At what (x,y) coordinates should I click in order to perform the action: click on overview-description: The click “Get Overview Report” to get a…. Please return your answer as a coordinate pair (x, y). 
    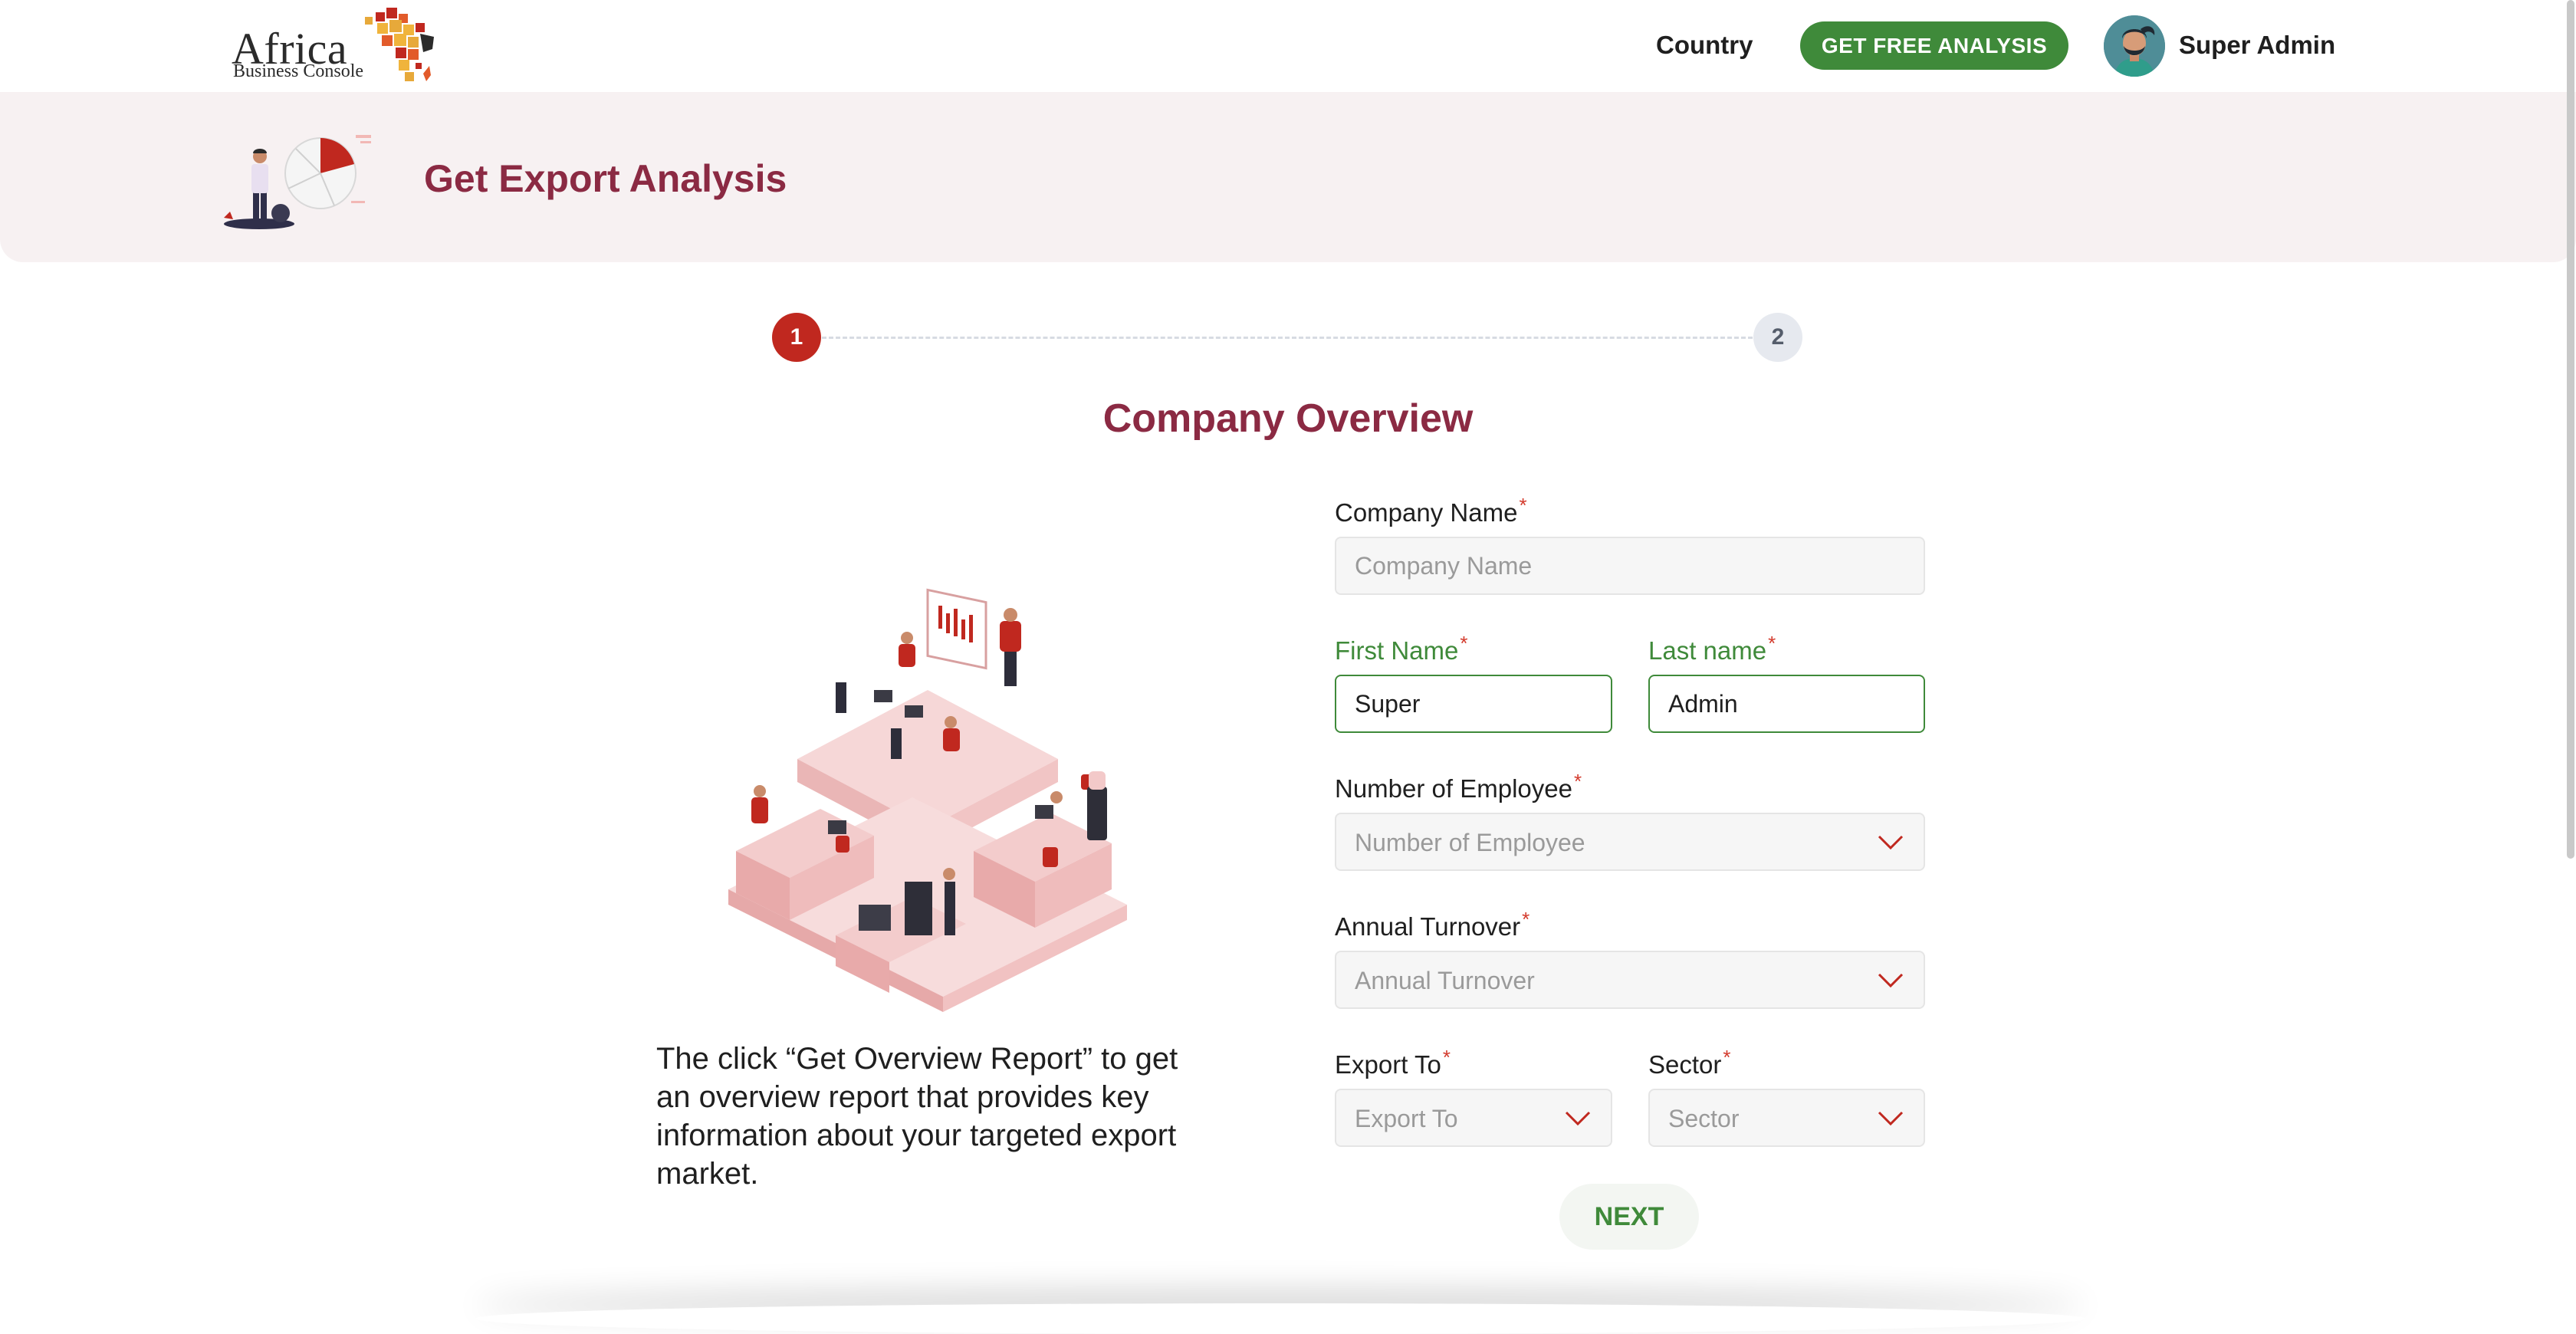
    Looking at the image, I should click on (917, 1116).